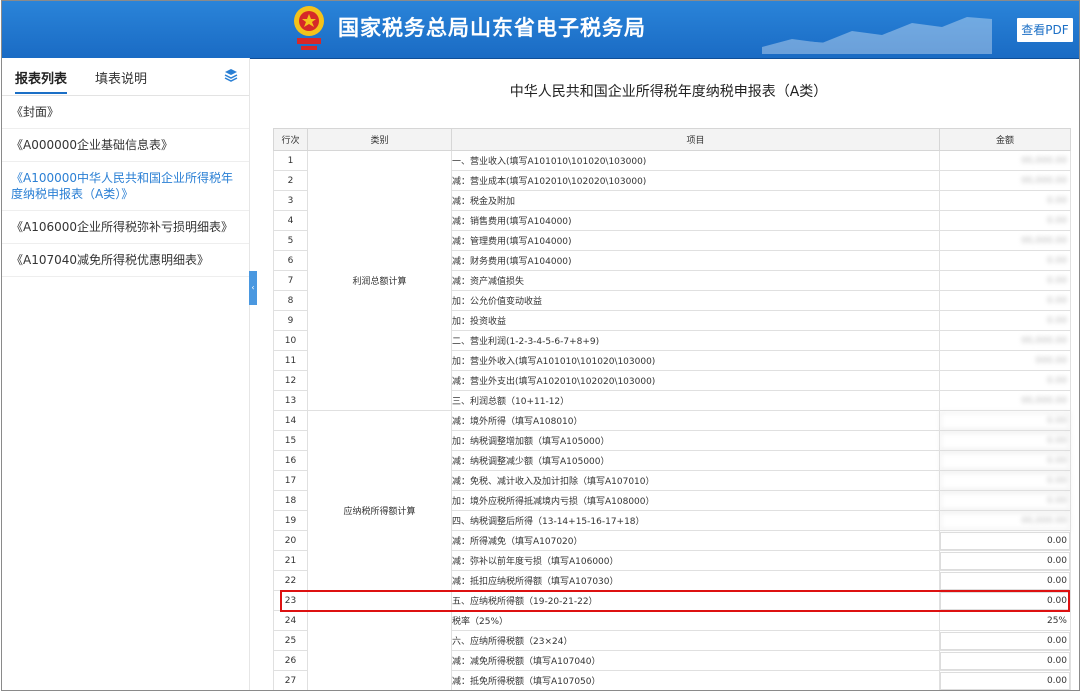 The image size is (1080, 691). What do you see at coordinates (290, 540) in the screenshot?
I see `row-number: 20` at bounding box center [290, 540].